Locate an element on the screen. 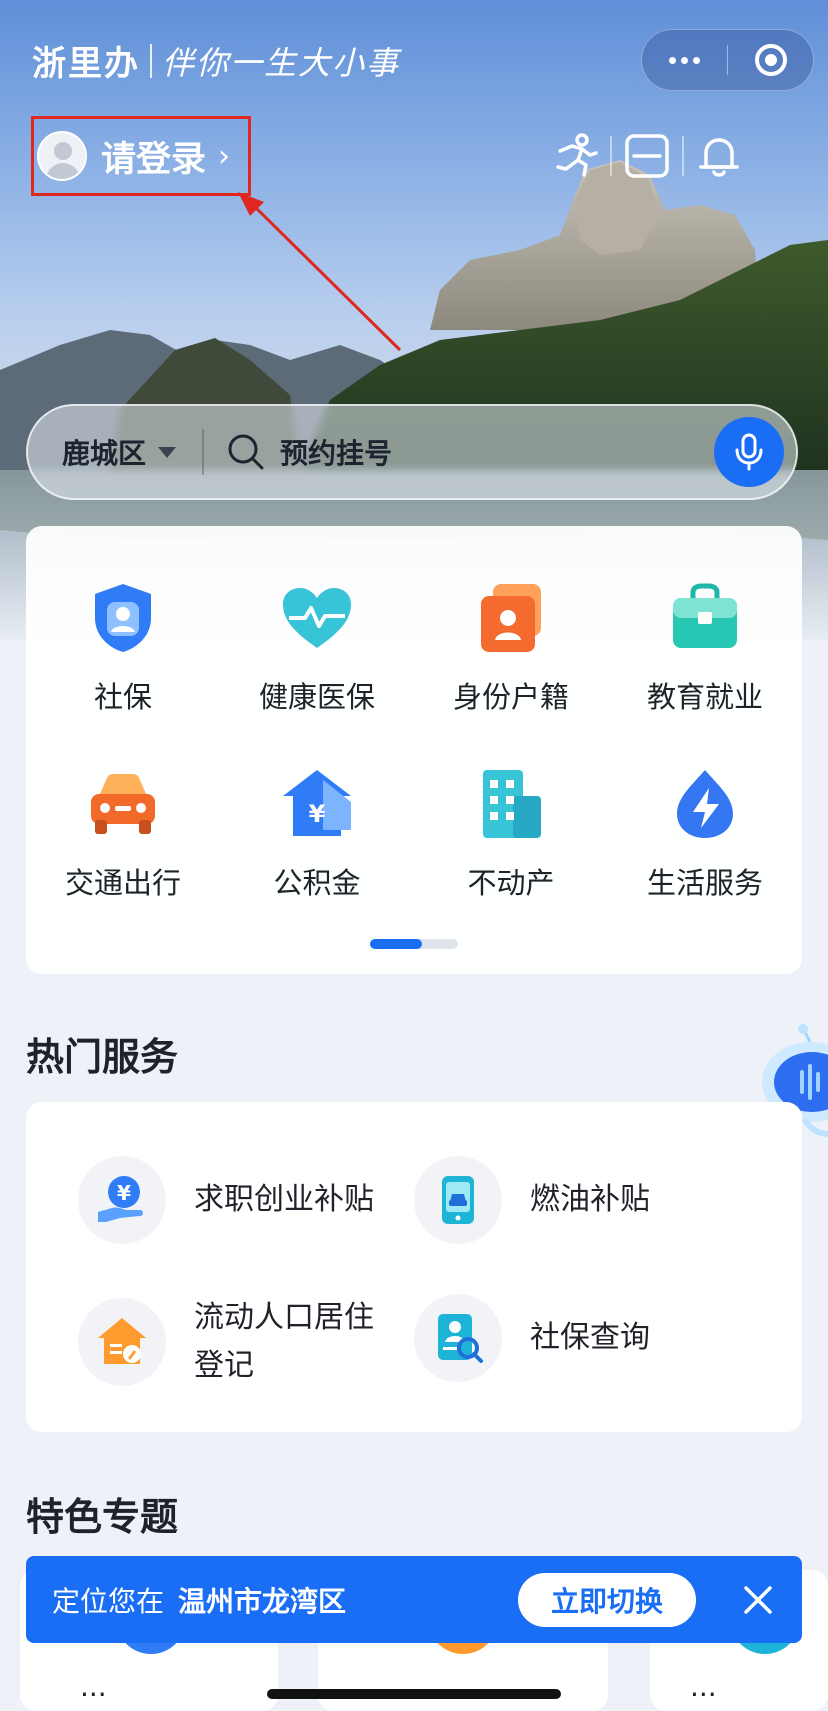  hot-service-label-line: 登记 is located at coordinates (224, 1365).